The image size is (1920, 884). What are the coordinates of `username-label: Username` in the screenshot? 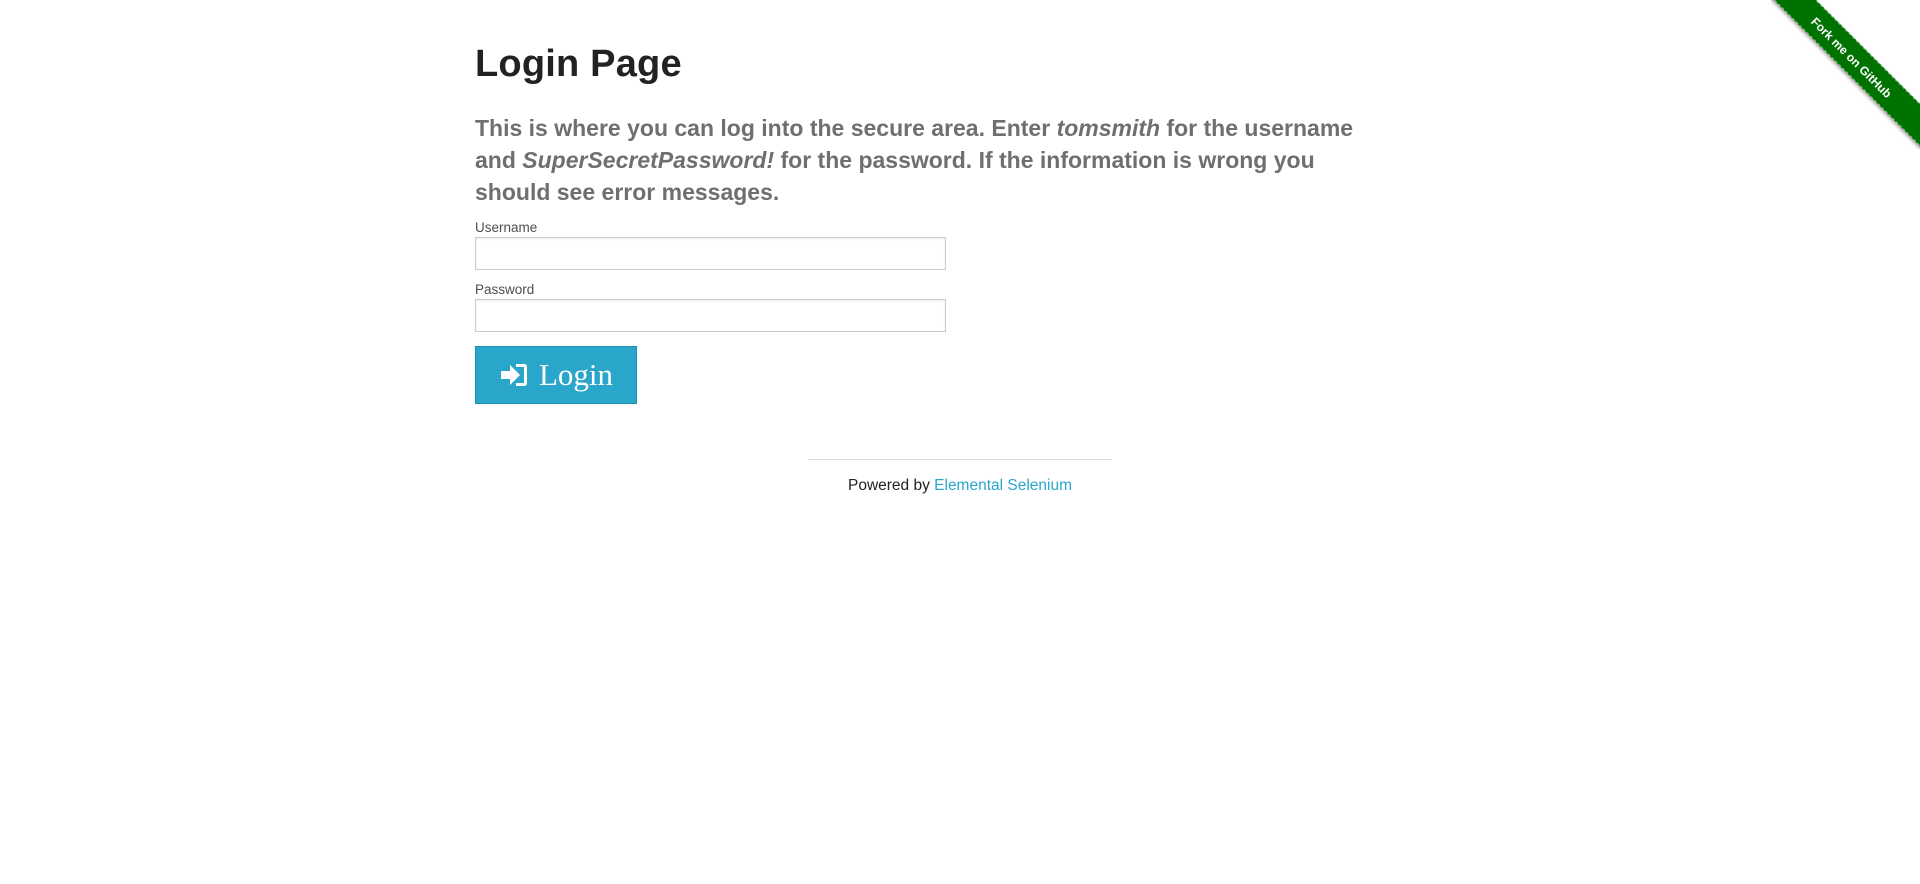 It's located at (506, 227).